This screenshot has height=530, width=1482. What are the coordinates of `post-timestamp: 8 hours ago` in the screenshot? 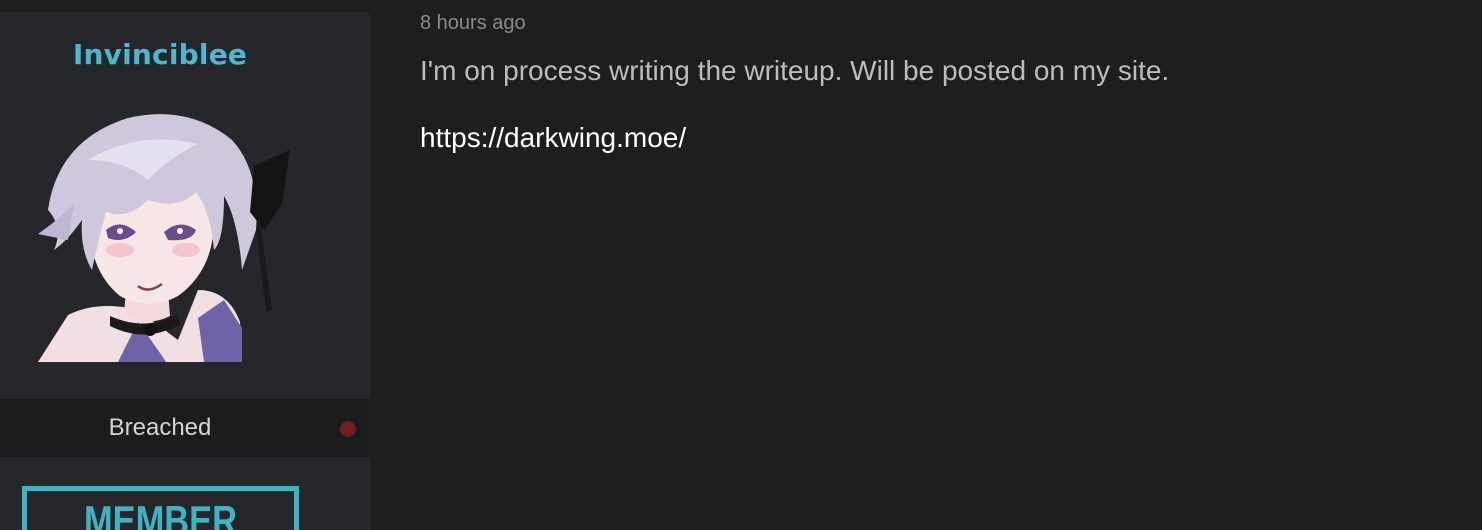 It's located at (473, 23).